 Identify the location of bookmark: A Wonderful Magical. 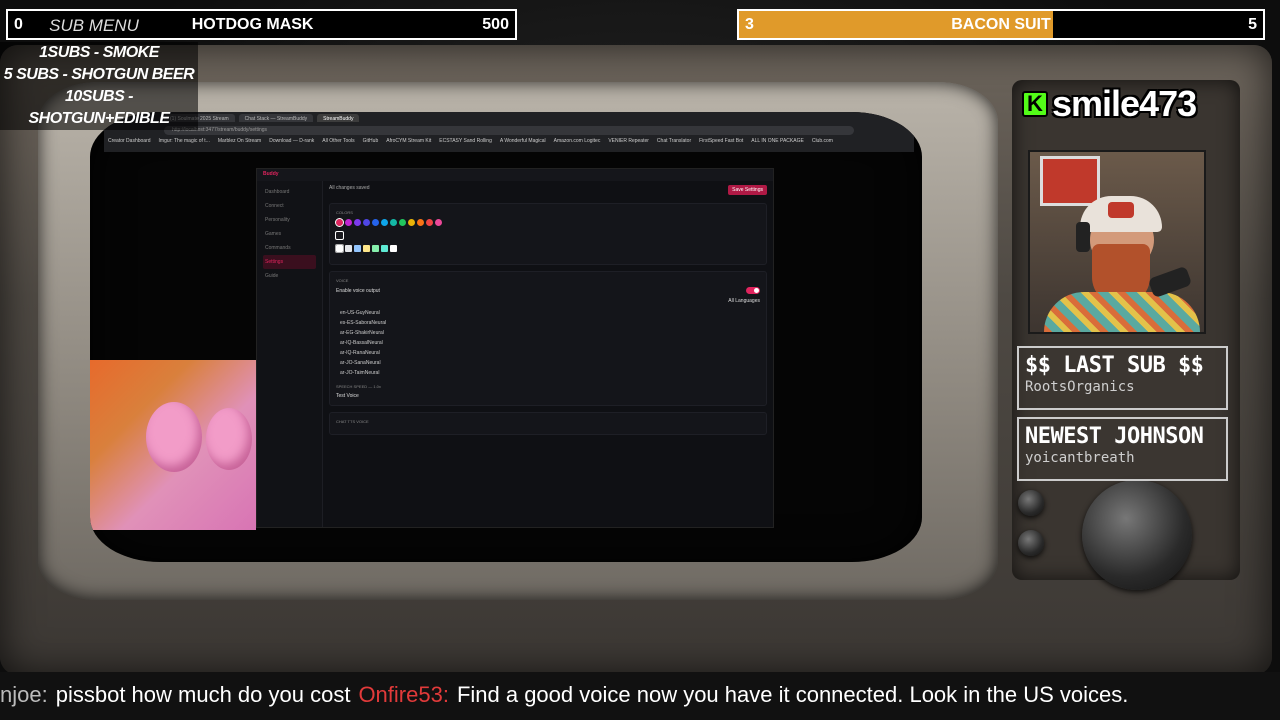
(523, 141).